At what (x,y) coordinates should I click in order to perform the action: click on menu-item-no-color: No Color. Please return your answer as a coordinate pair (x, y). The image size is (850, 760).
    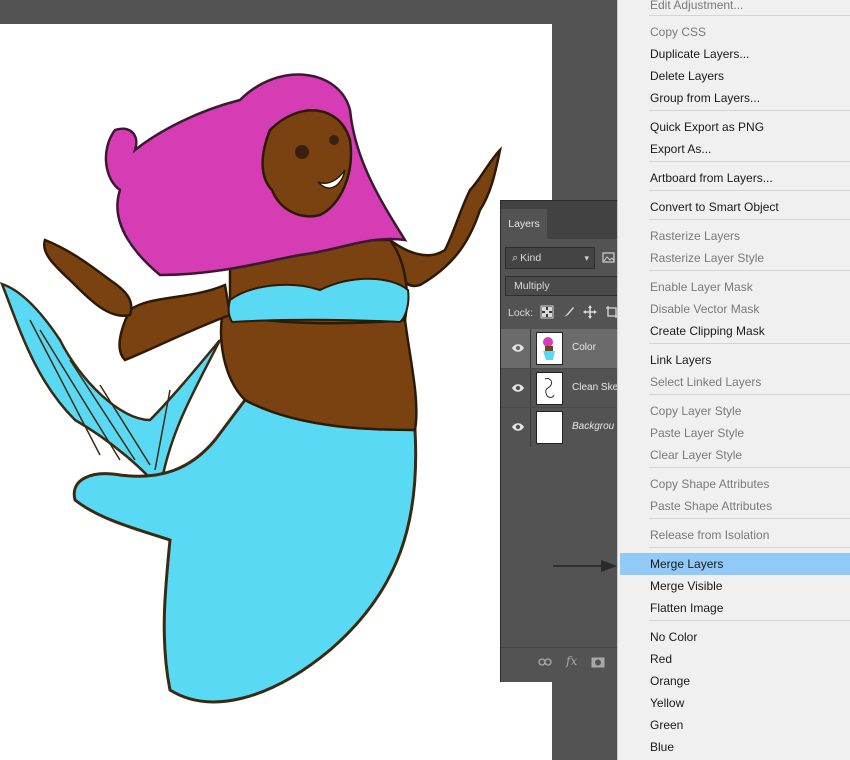
    Looking at the image, I should click on (734, 637).